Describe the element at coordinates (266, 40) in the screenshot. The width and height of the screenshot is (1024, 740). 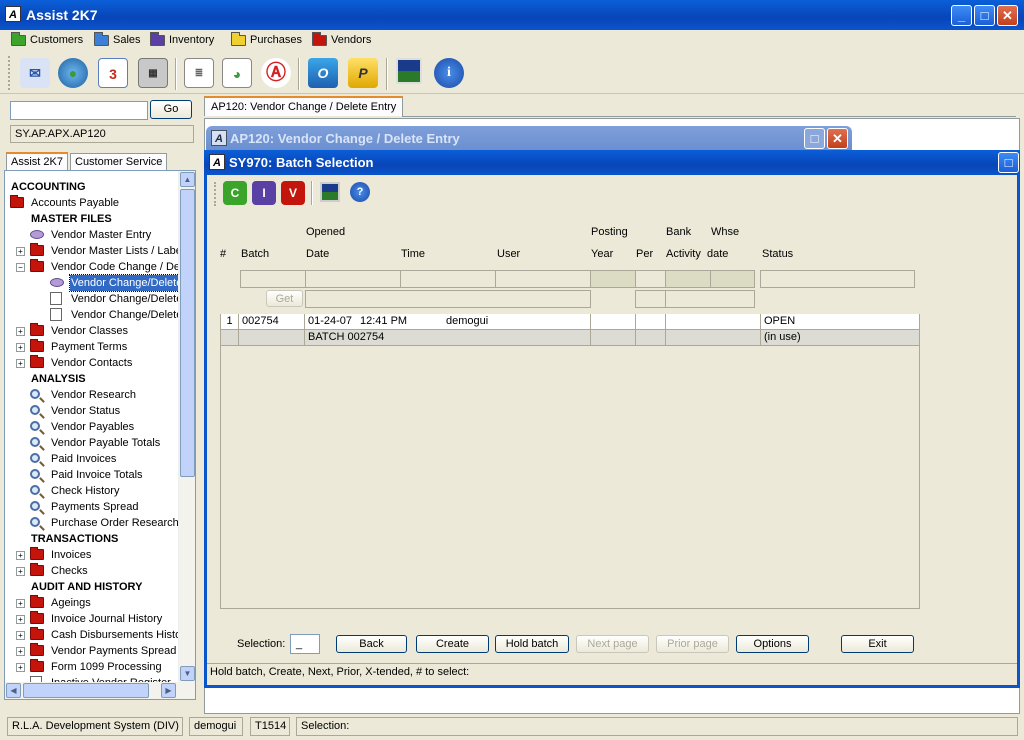
I see `menu-purchases: Purchases` at that location.